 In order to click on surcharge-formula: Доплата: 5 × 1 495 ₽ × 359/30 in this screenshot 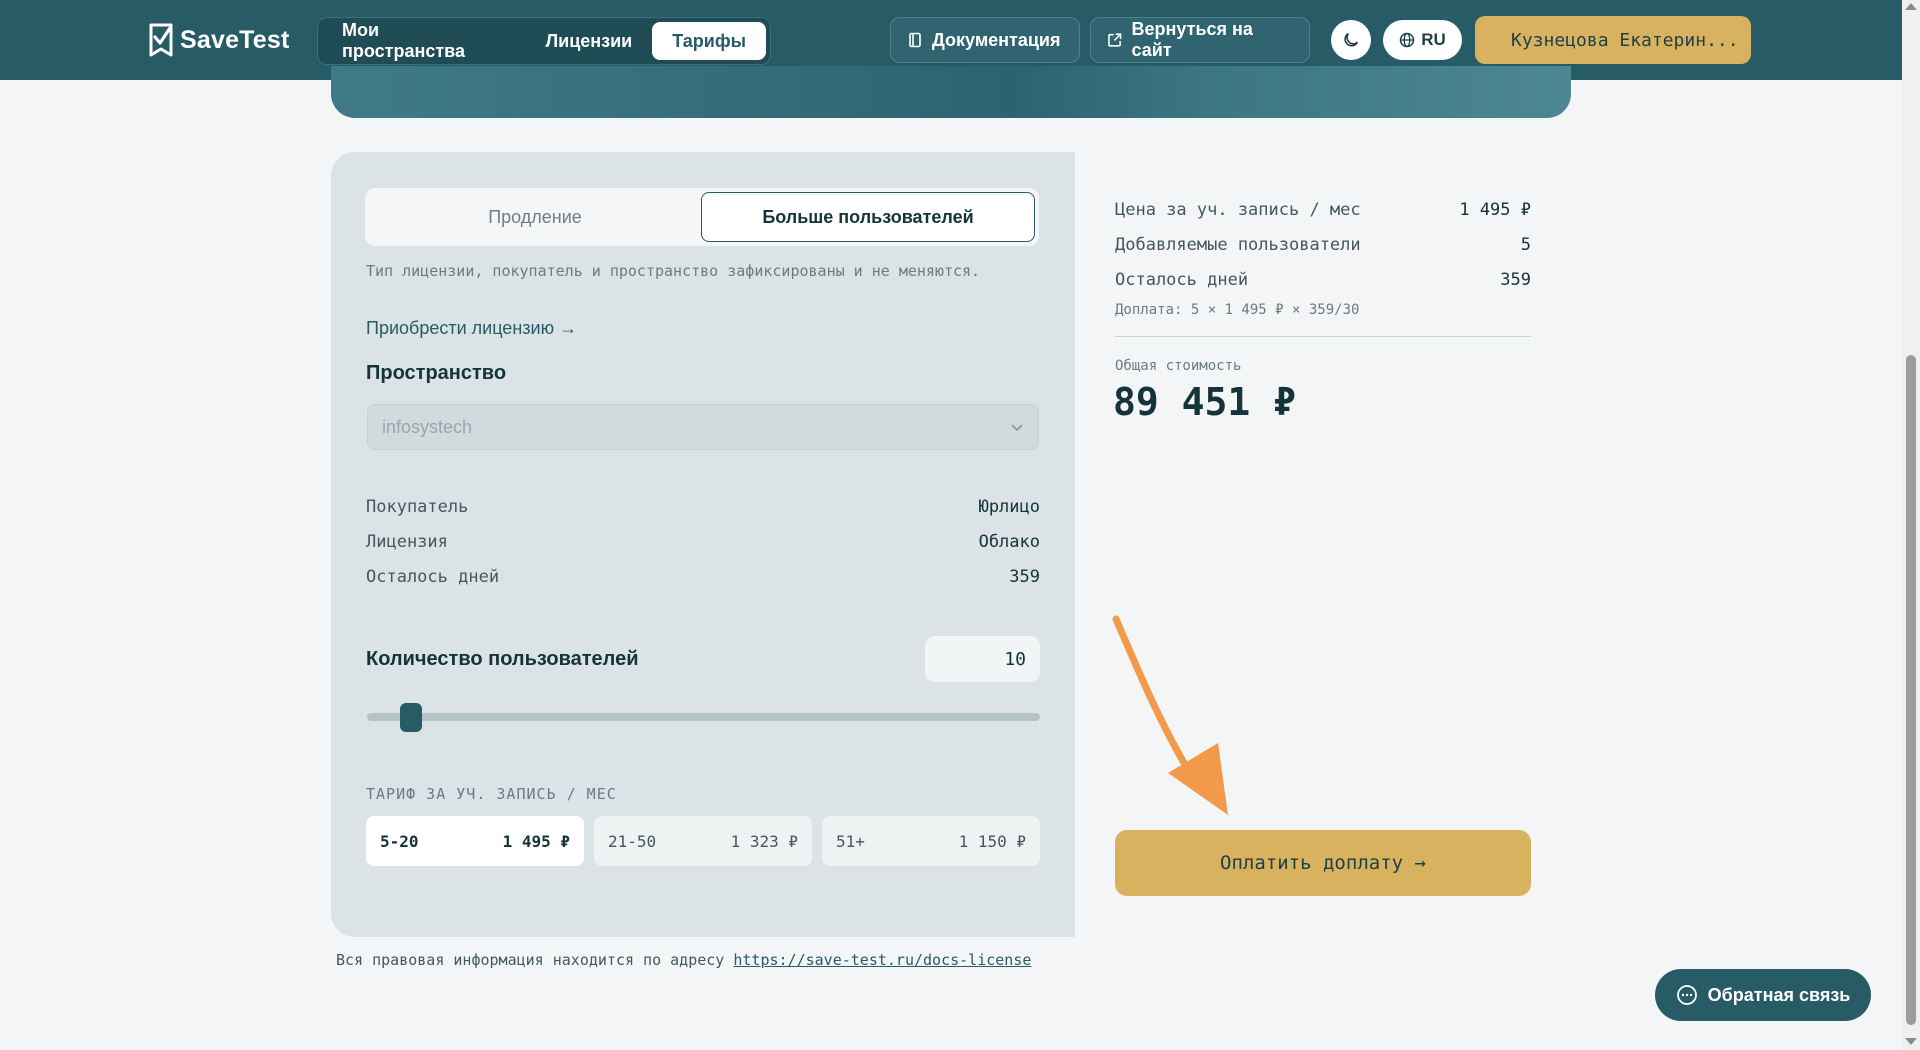, I will do `click(1237, 310)`.